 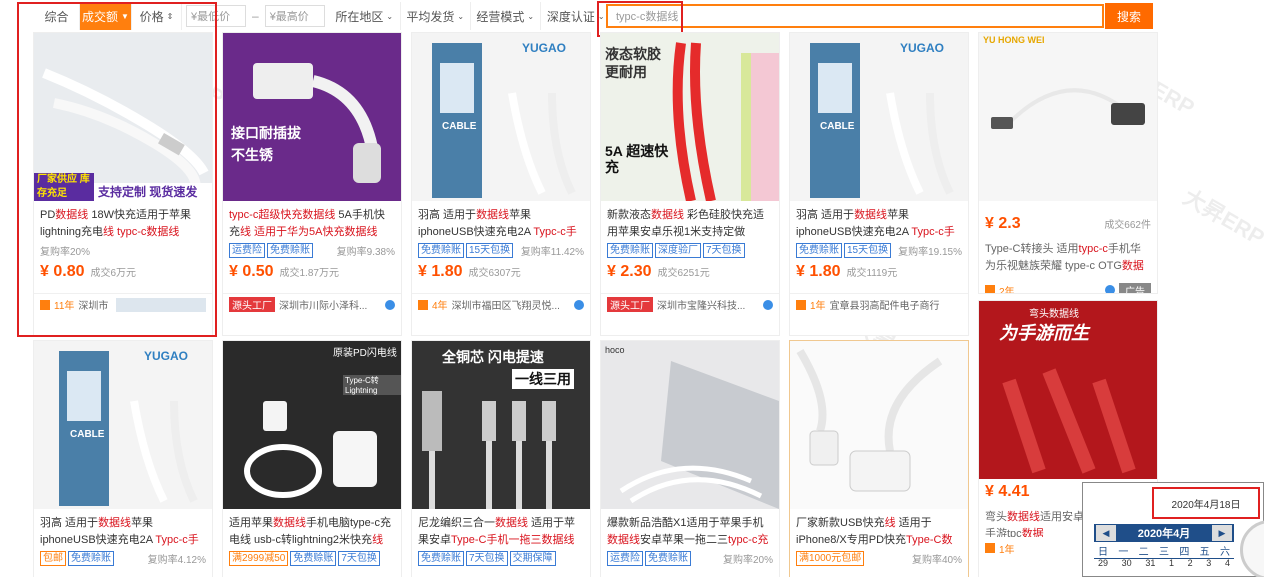 What do you see at coordinates (1164, 533) in the screenshot?
I see `calendar-month-header: ◀ 2020年4月 ▶` at bounding box center [1164, 533].